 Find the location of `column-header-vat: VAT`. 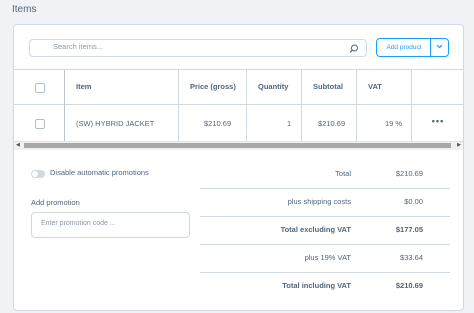

column-header-vat: VAT is located at coordinates (375, 87).